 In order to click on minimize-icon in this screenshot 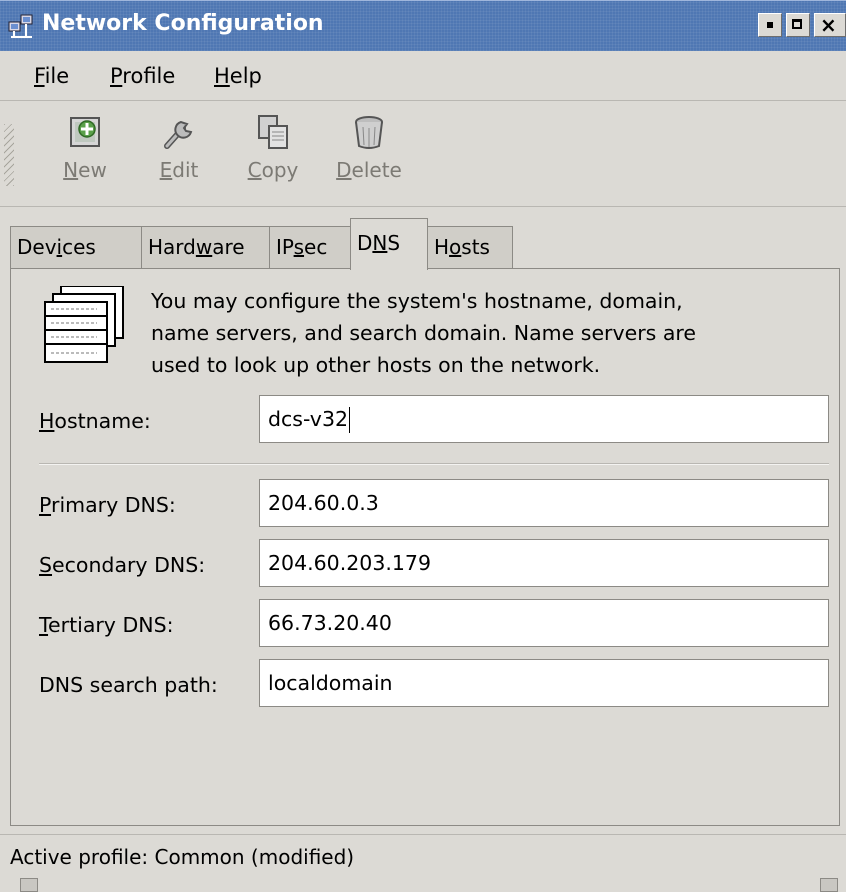, I will do `click(770, 25)`.